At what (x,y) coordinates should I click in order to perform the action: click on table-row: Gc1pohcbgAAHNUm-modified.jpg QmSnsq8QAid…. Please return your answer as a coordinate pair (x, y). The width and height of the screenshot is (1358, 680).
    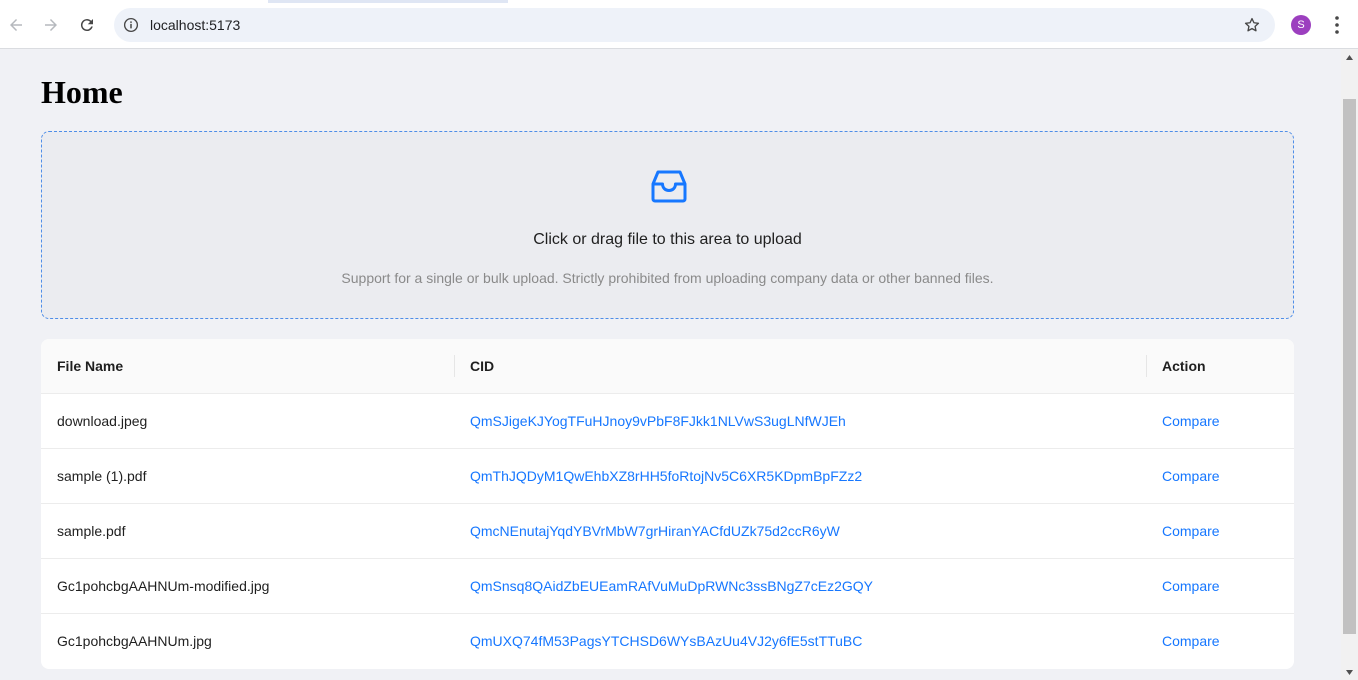
    Looking at the image, I should click on (667, 586).